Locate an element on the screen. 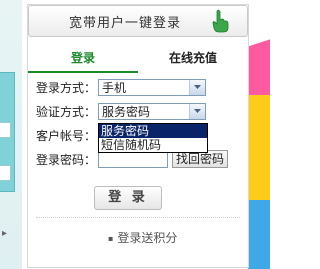  login-method-value: 手机 is located at coordinates (114, 87).